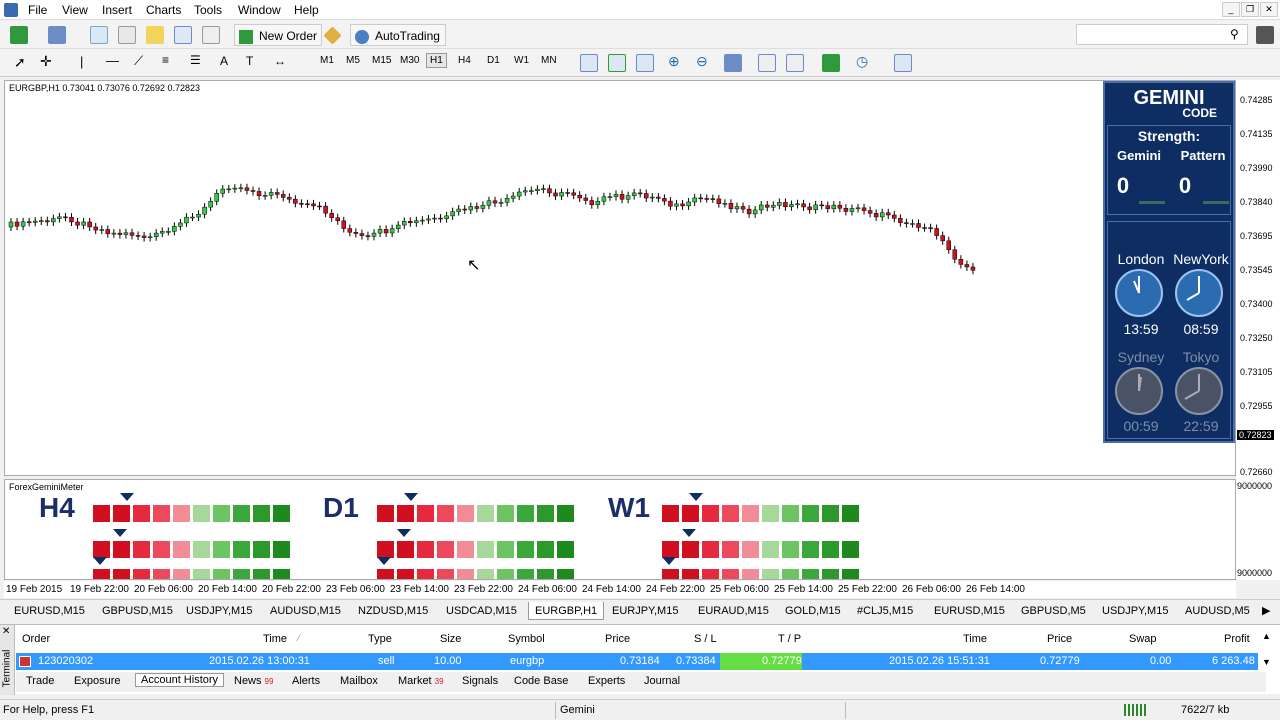 Image resolution: width=1280 pixels, height=720 pixels. I want to click on timeframe-d1: D1, so click(493, 60).